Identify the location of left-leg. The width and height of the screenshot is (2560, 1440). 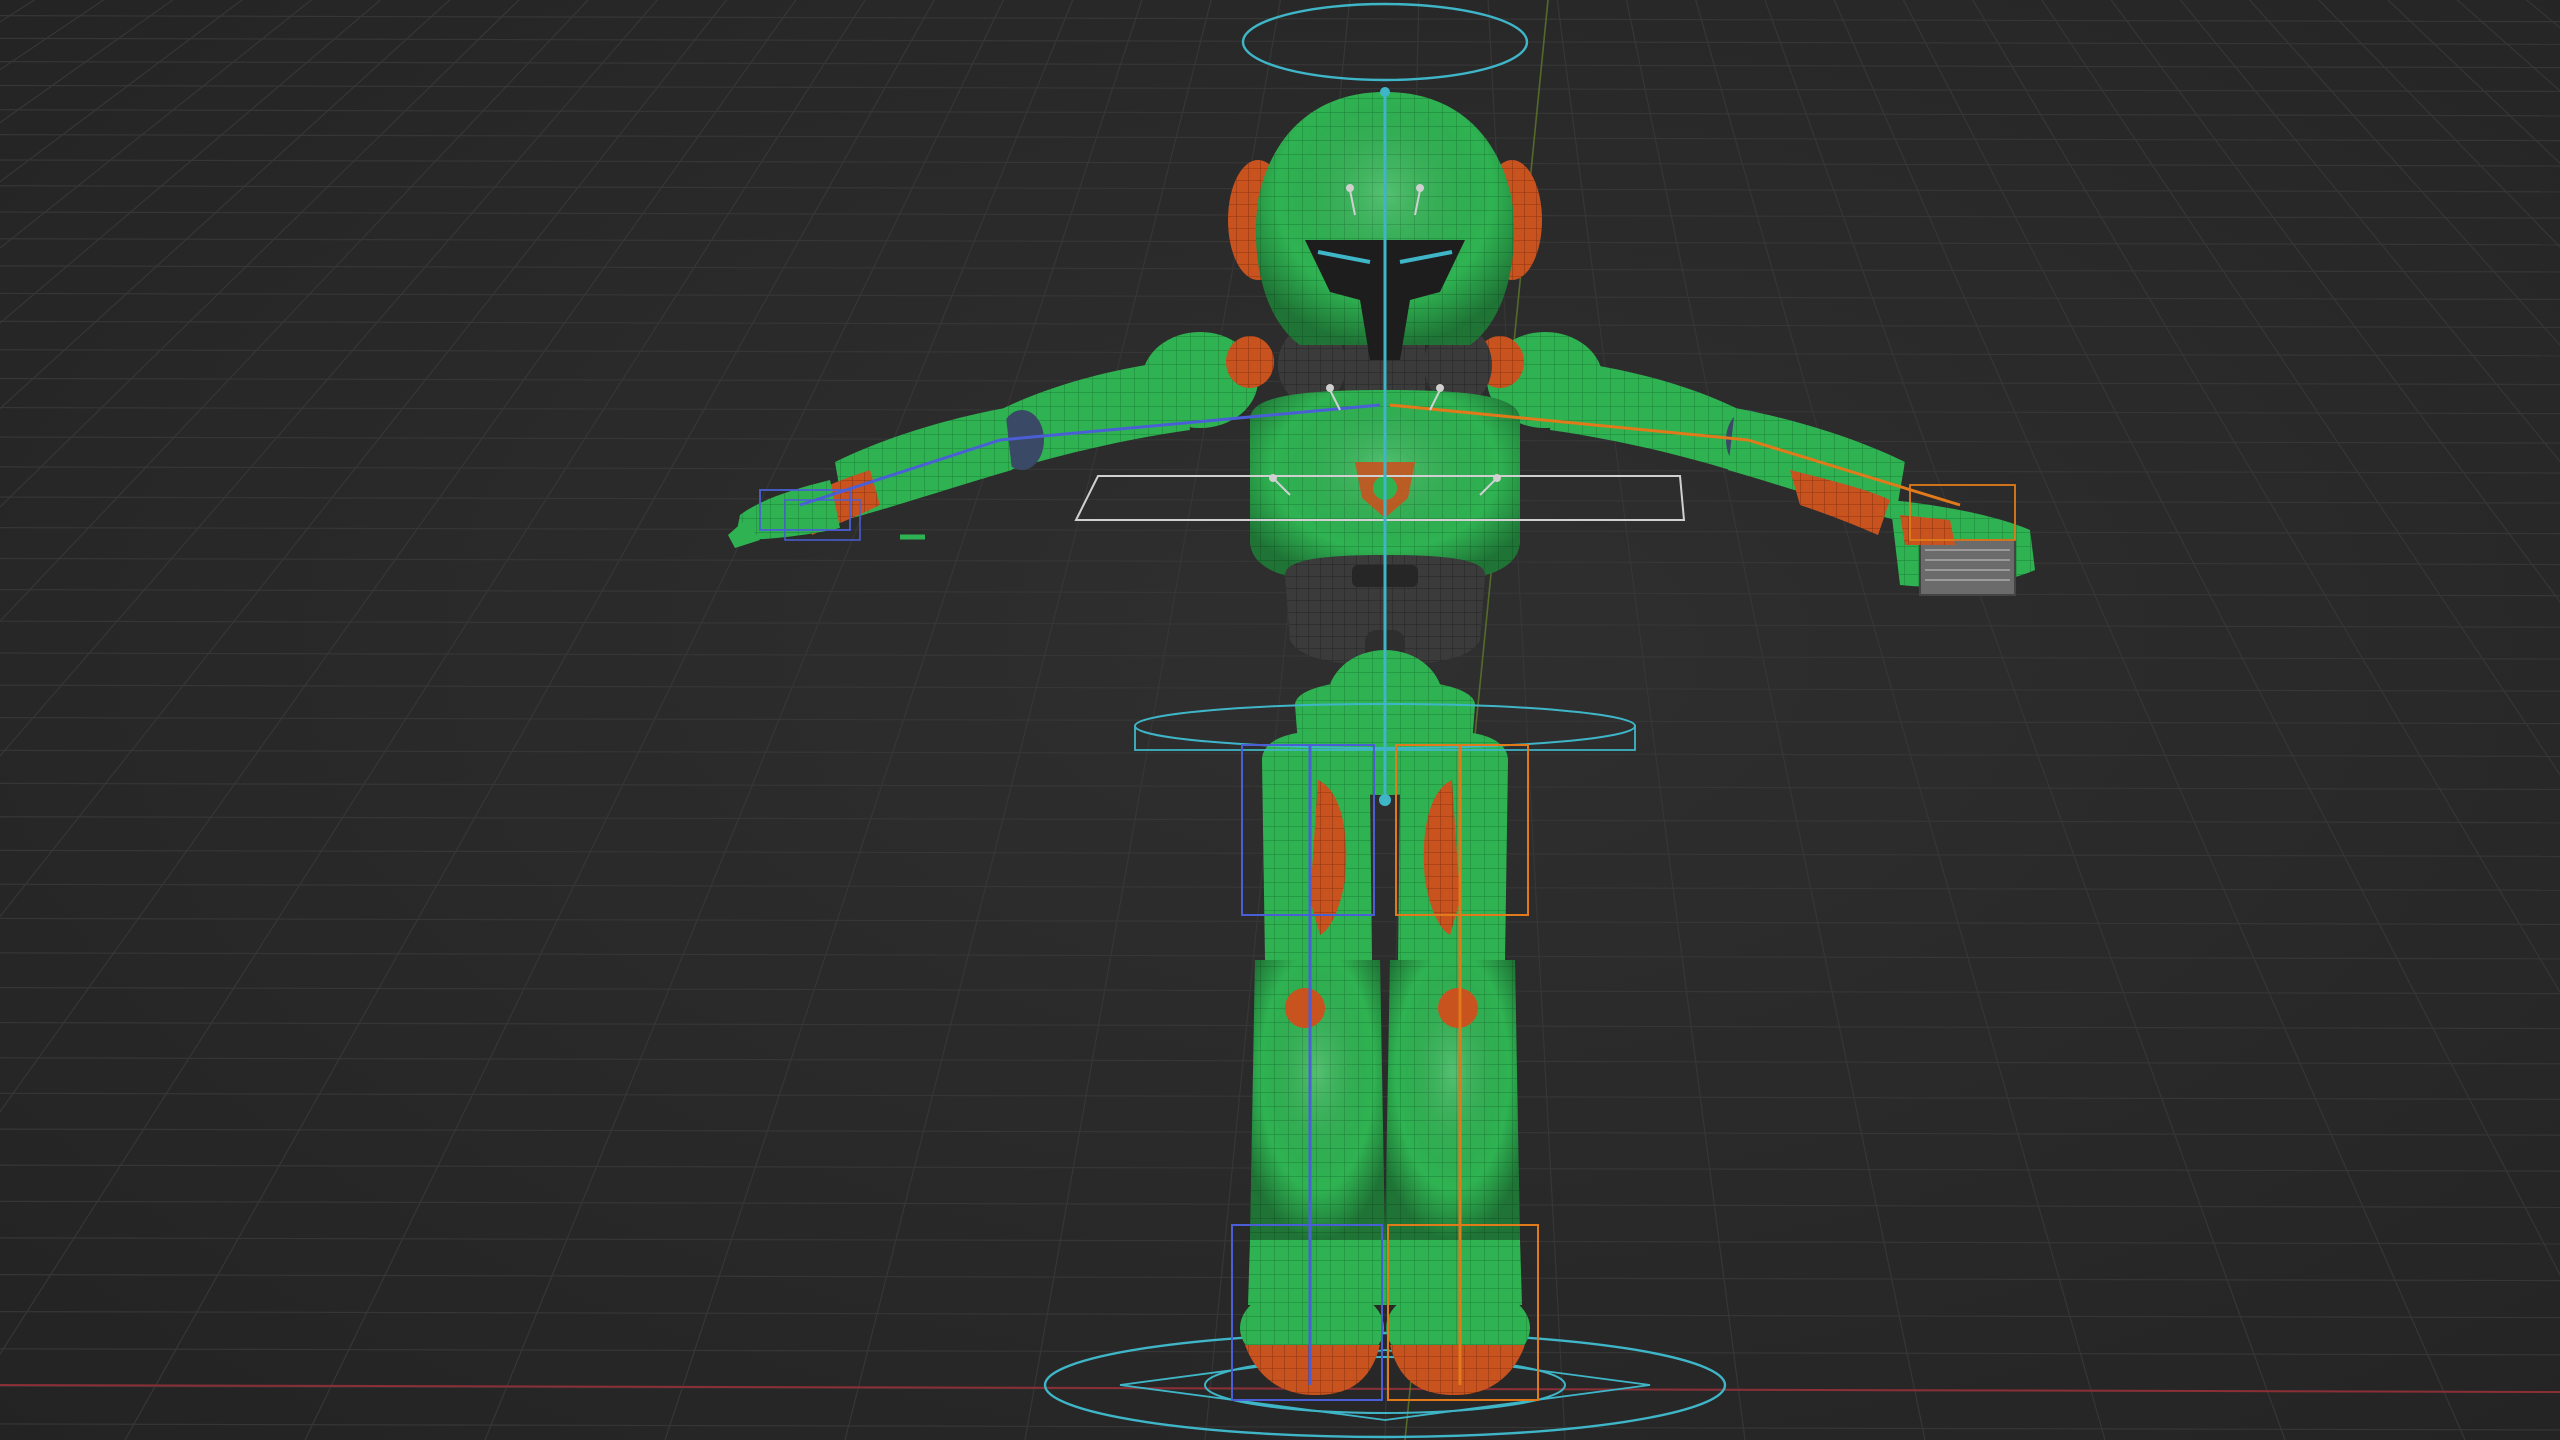
(1314, 1063).